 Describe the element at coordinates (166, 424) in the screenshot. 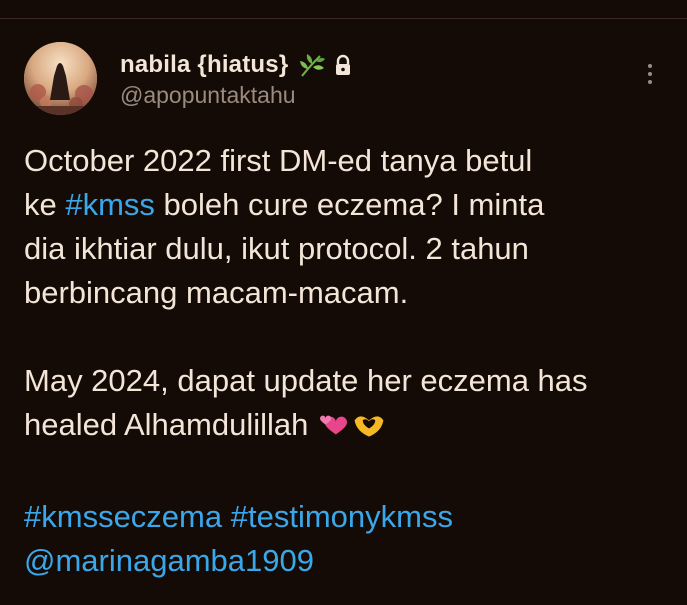

I see `text-segment: healed Alhamdulillah` at that location.